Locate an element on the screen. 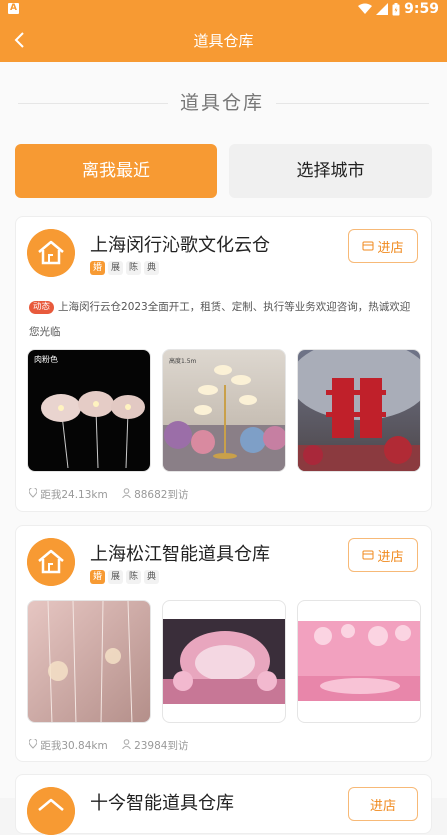 This screenshot has width=447, height=835. image-gallery is located at coordinates (224, 661).